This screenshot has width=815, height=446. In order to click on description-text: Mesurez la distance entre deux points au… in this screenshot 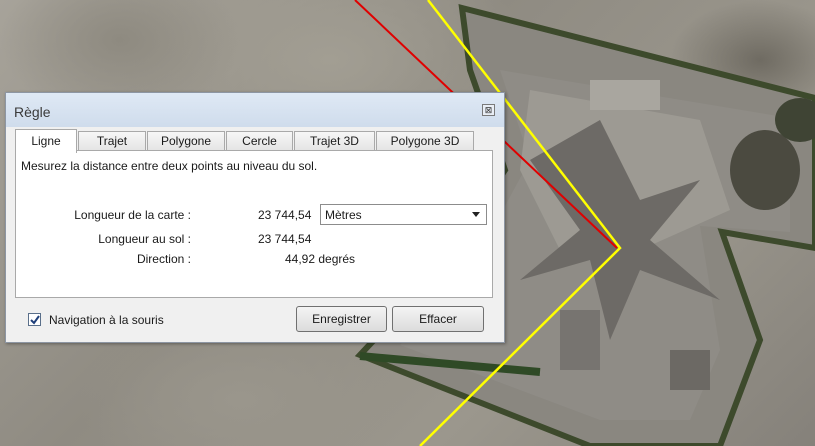, I will do `click(169, 166)`.